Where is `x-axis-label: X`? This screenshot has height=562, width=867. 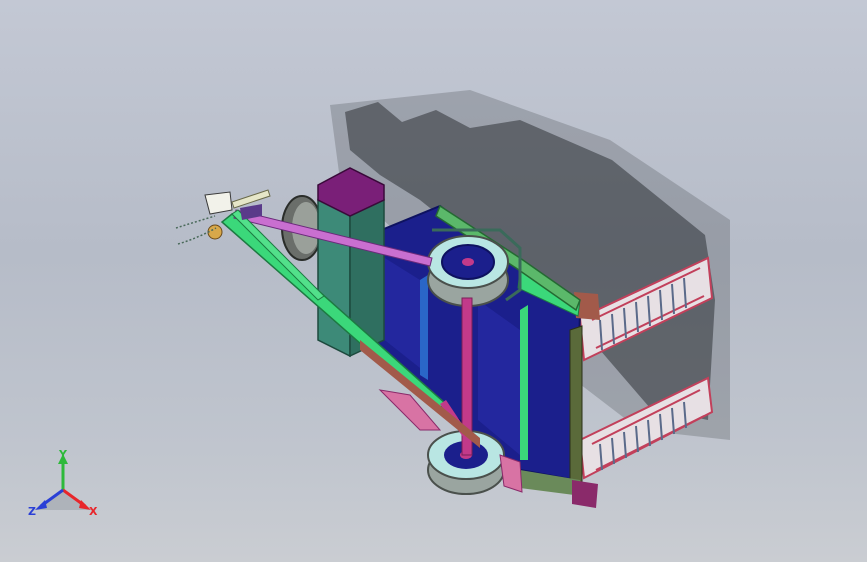
x-axis-label: X is located at coordinates (93, 511).